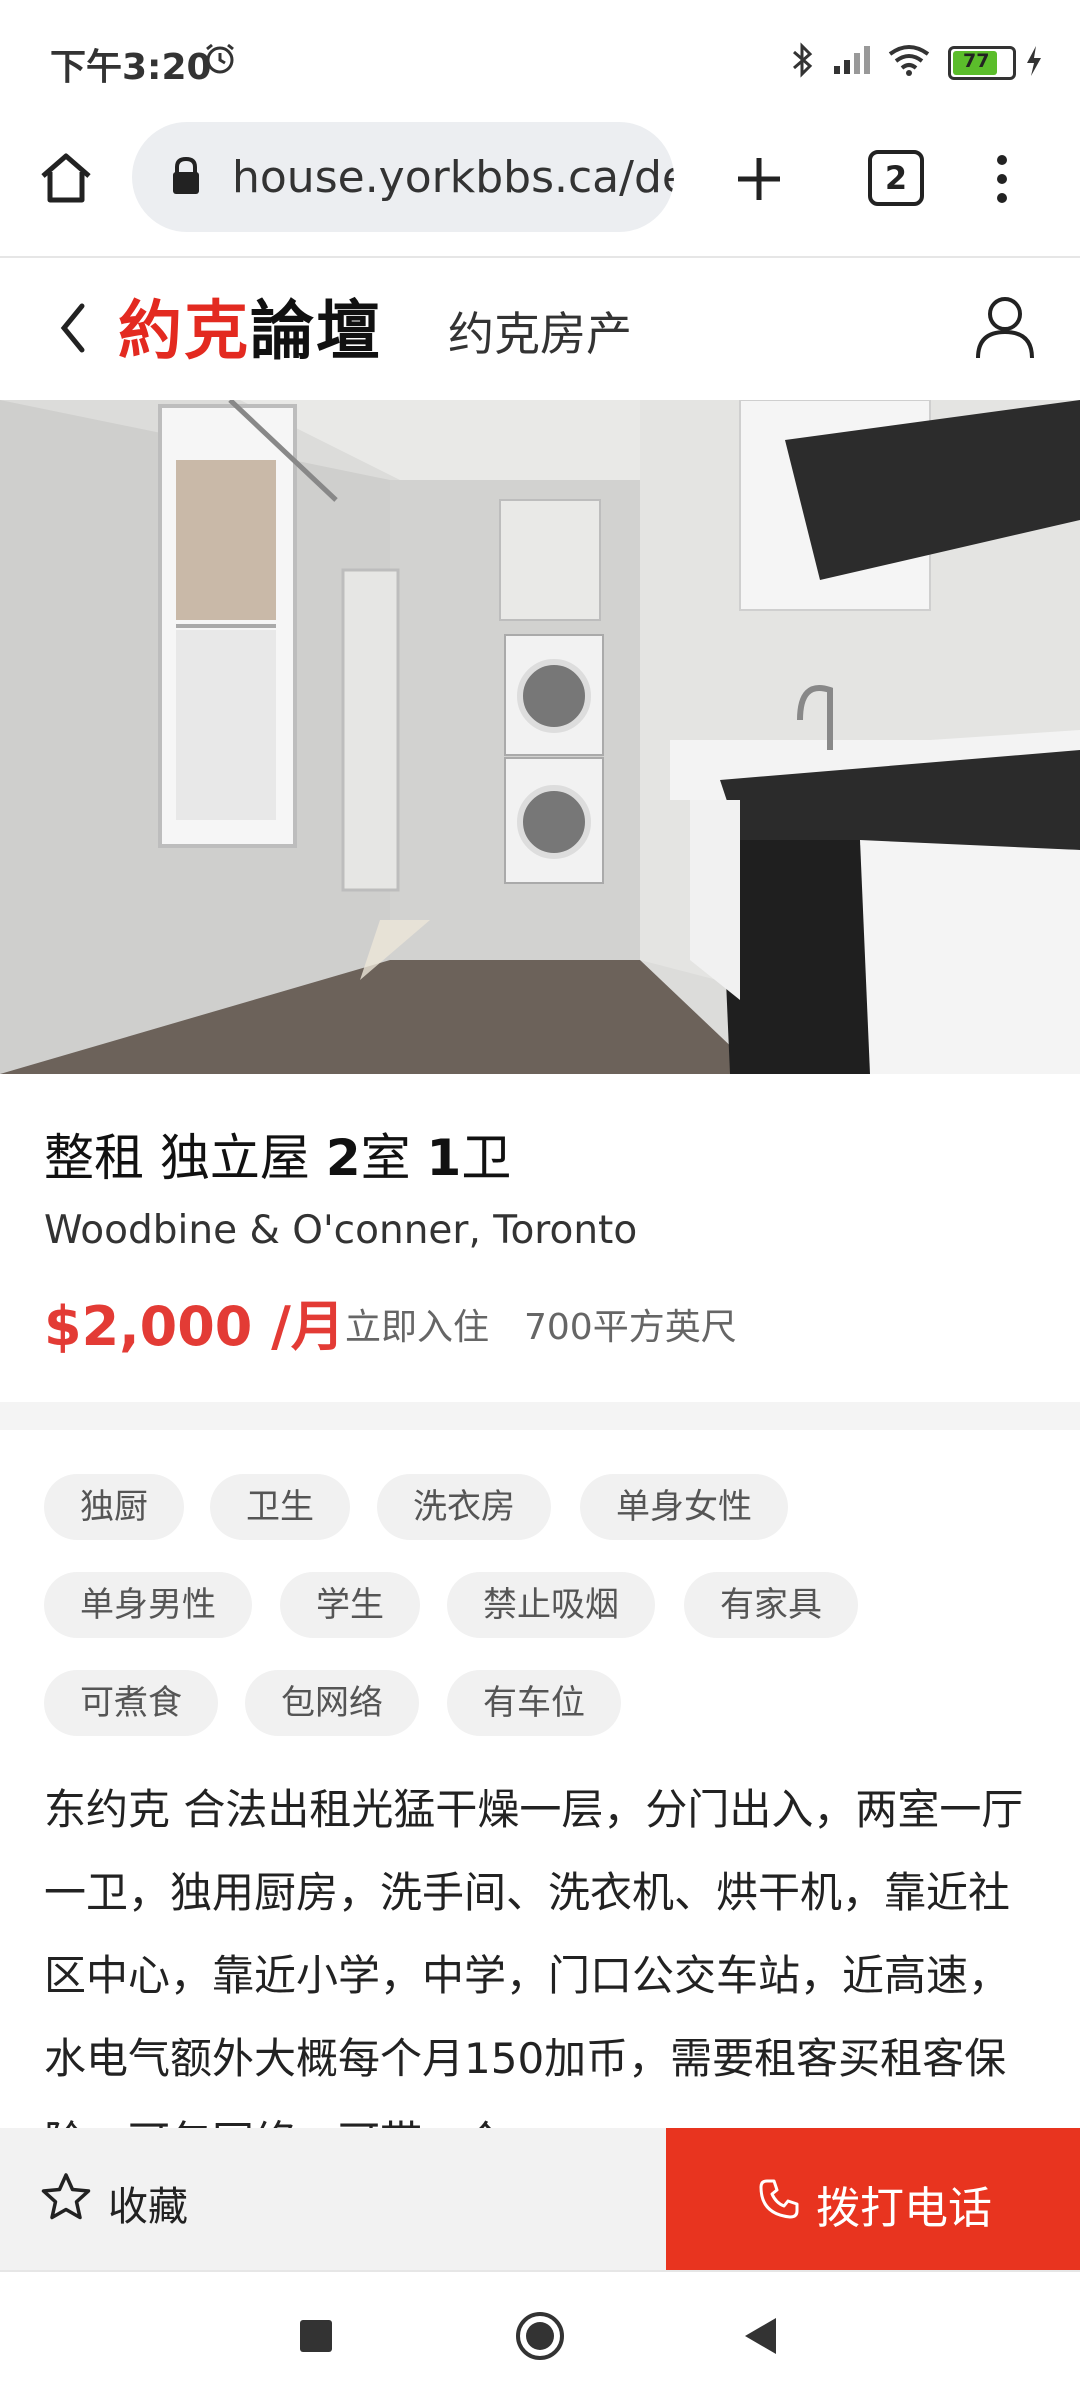 This screenshot has height=2402, width=1080. I want to click on address-bar: house.yorkbbs.ca/detail, so click(403, 177).